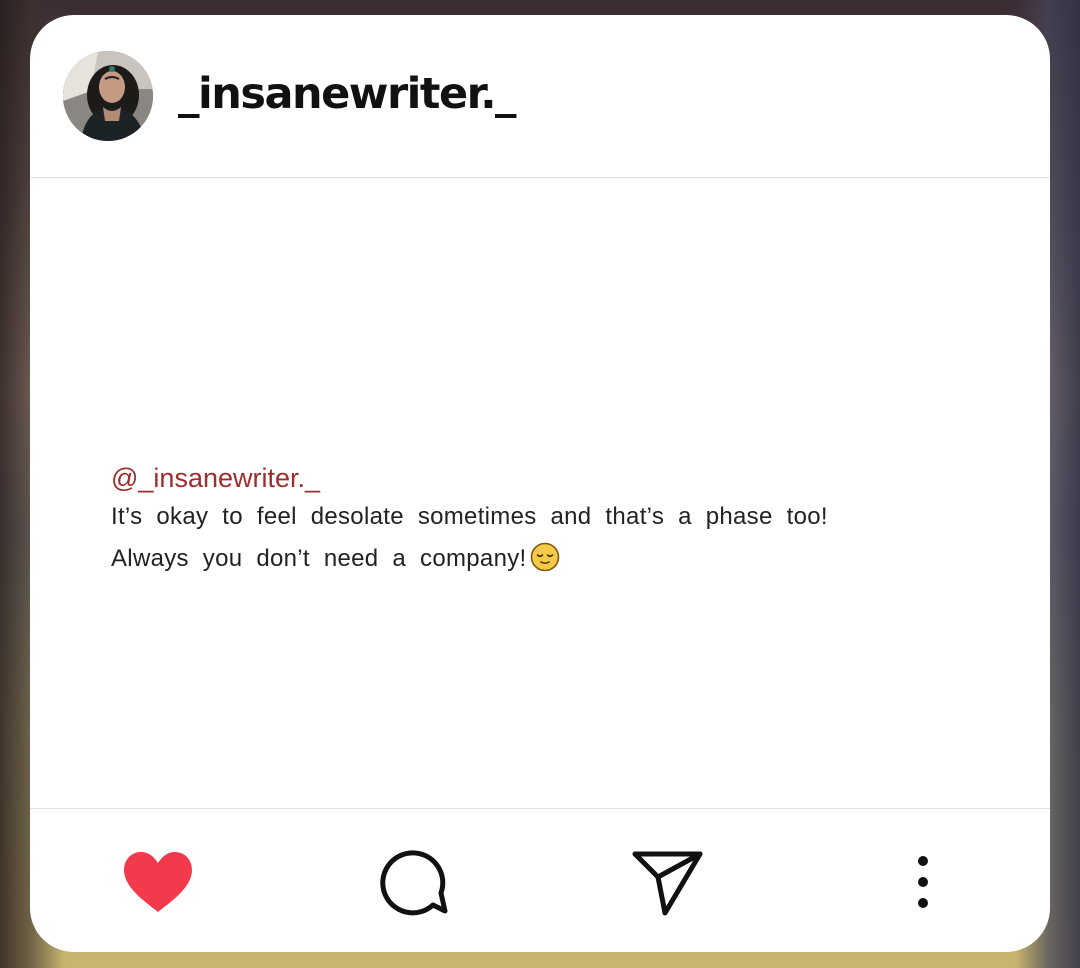  I want to click on heart-icon, so click(158, 882).